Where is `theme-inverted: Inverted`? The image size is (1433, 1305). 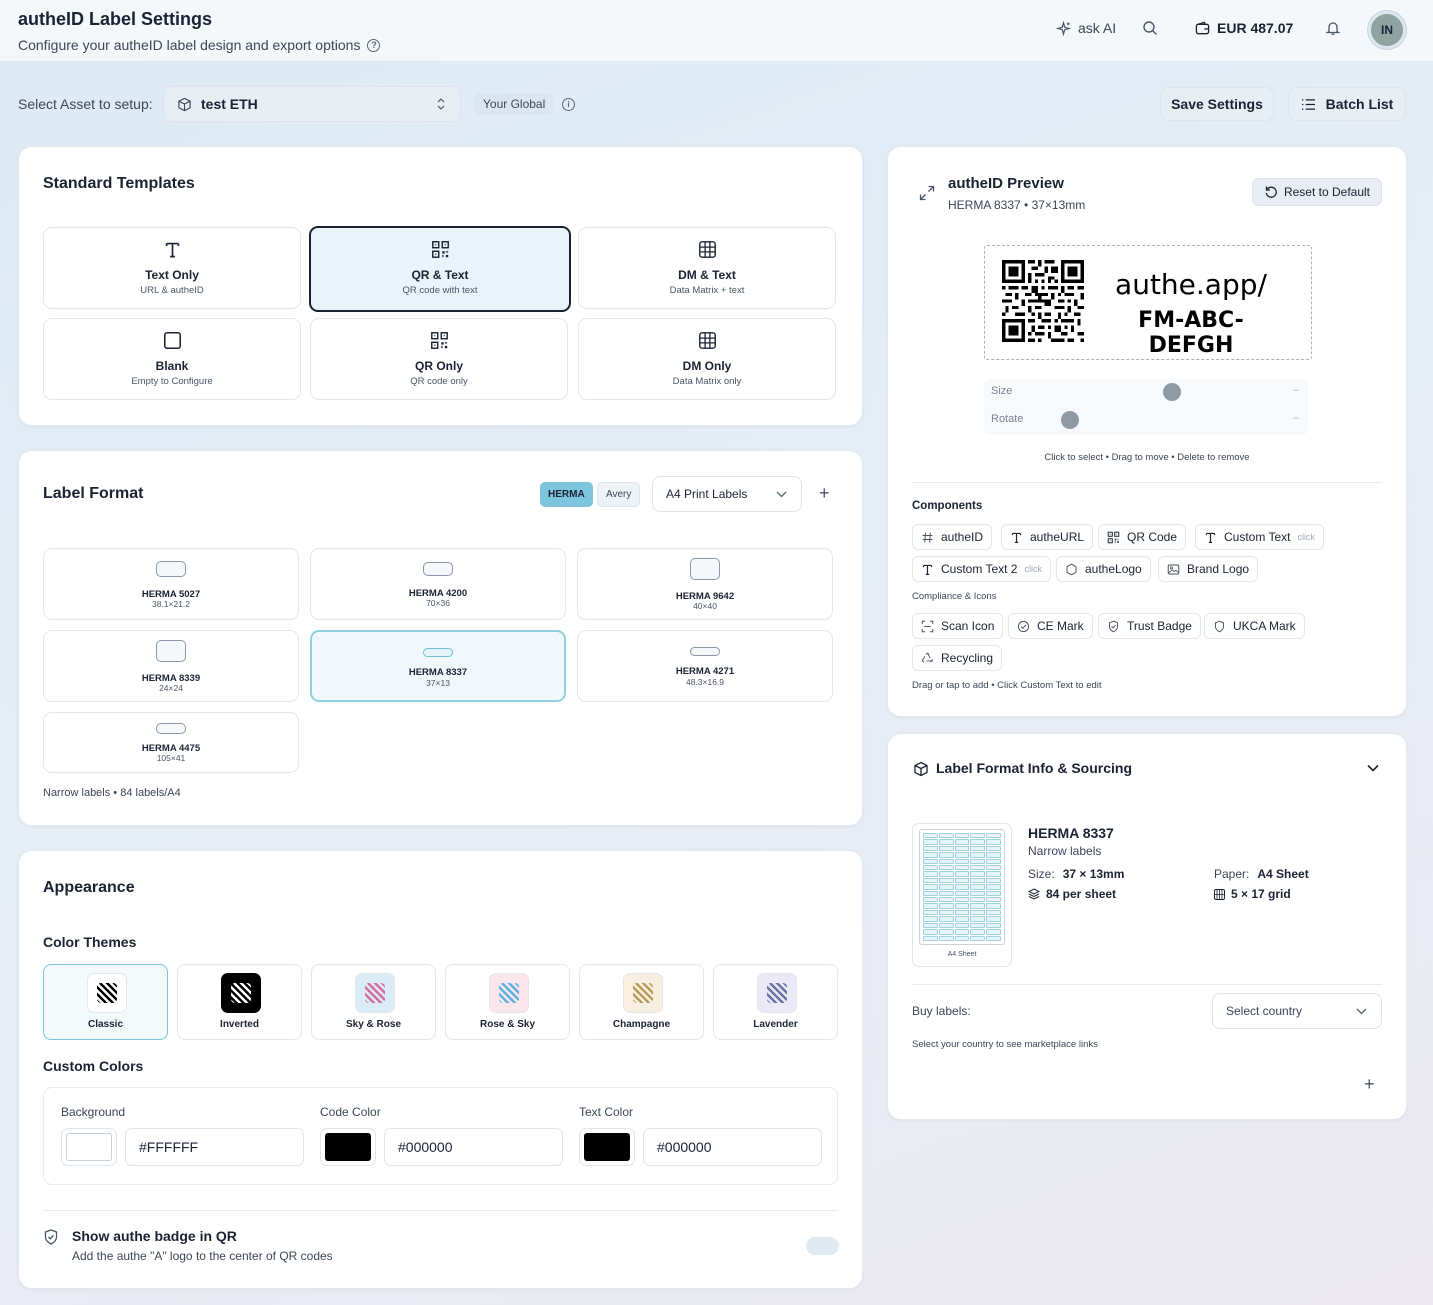 theme-inverted: Inverted is located at coordinates (239, 1002).